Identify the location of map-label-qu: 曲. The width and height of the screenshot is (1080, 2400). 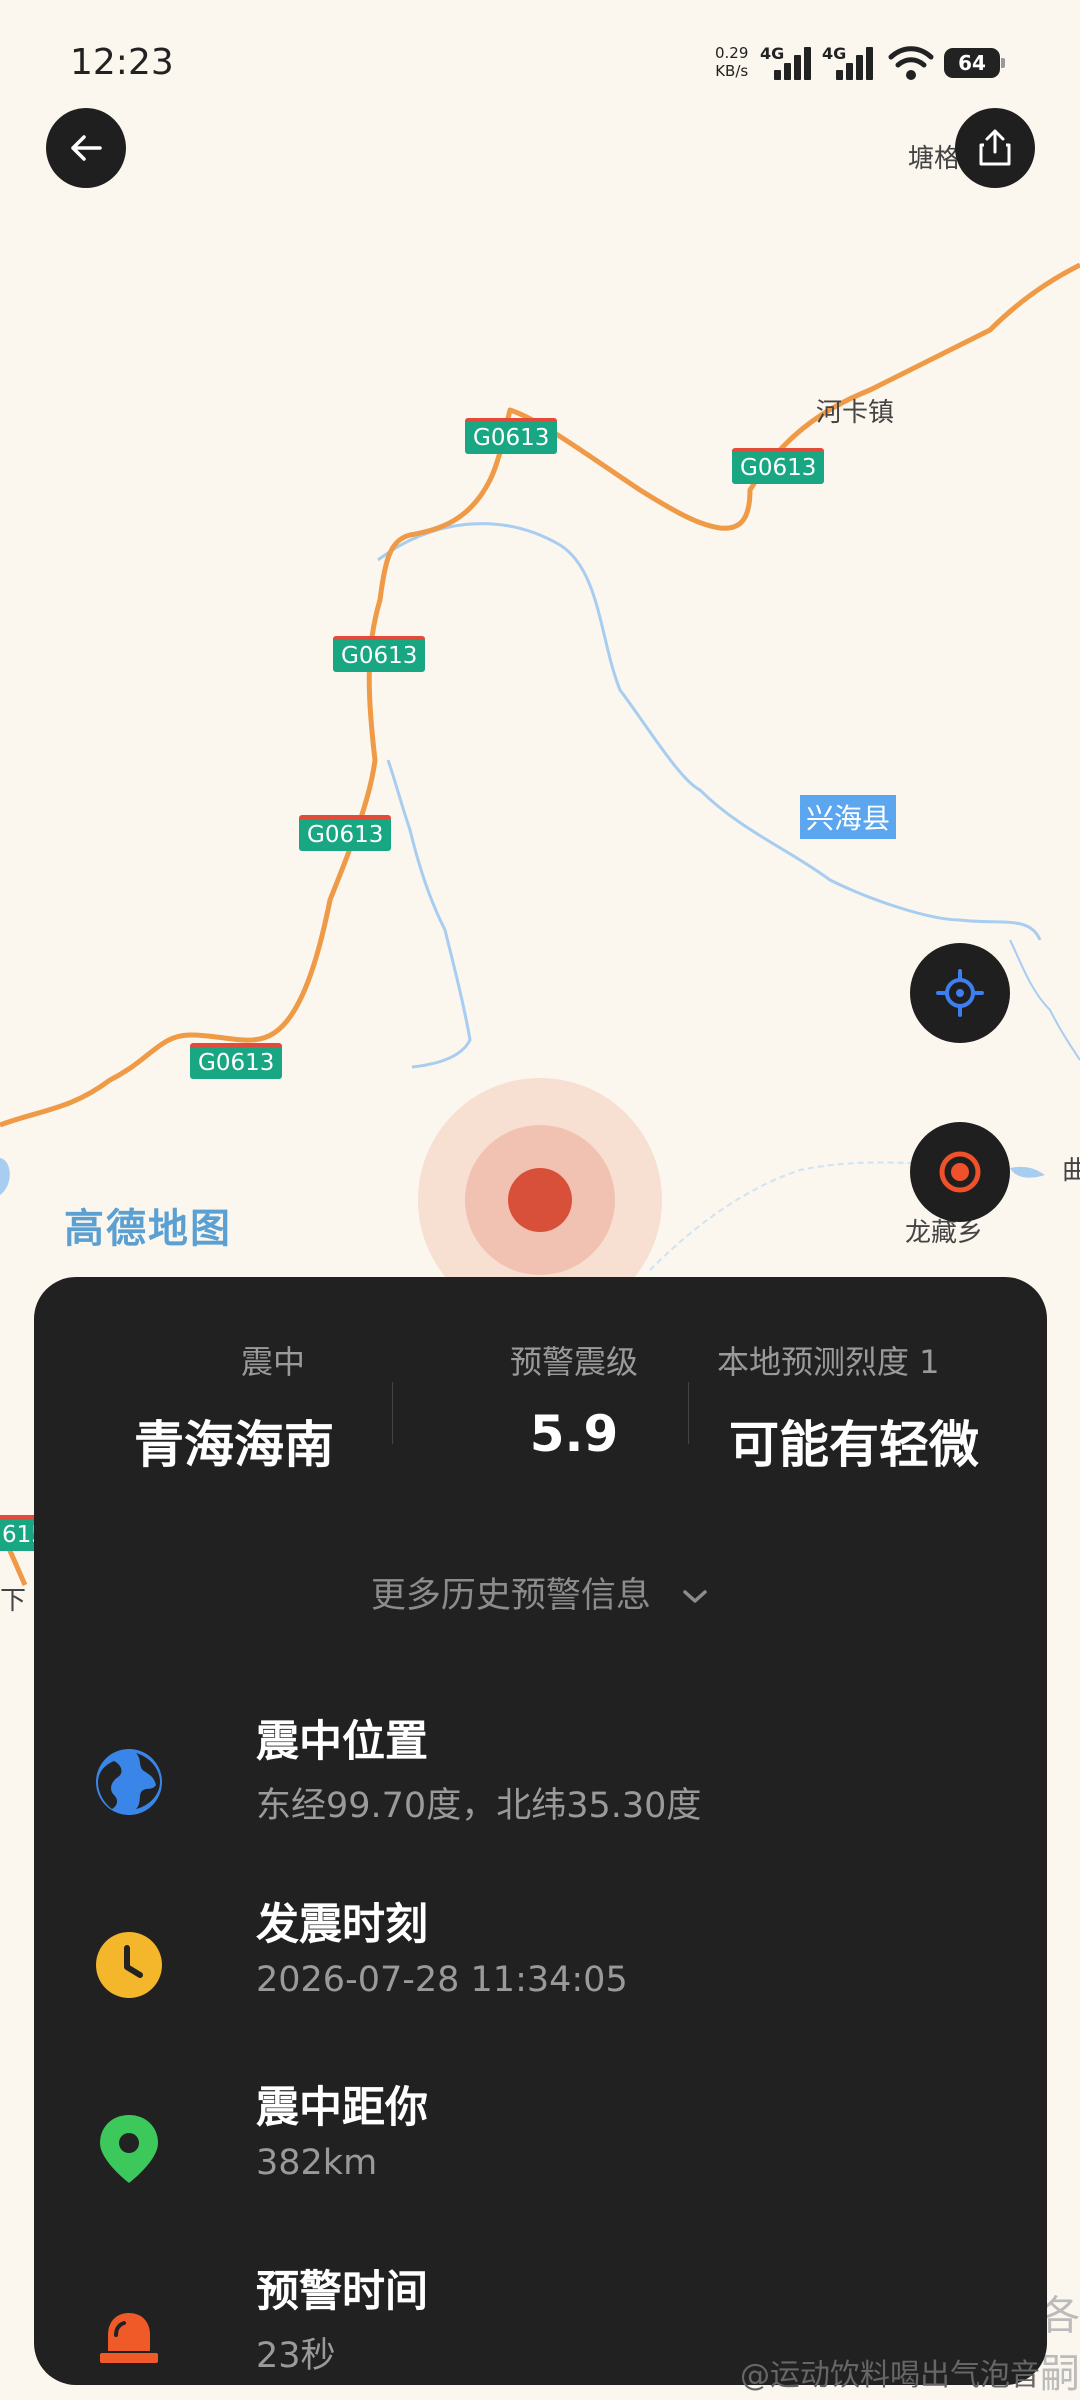
(1071, 1171).